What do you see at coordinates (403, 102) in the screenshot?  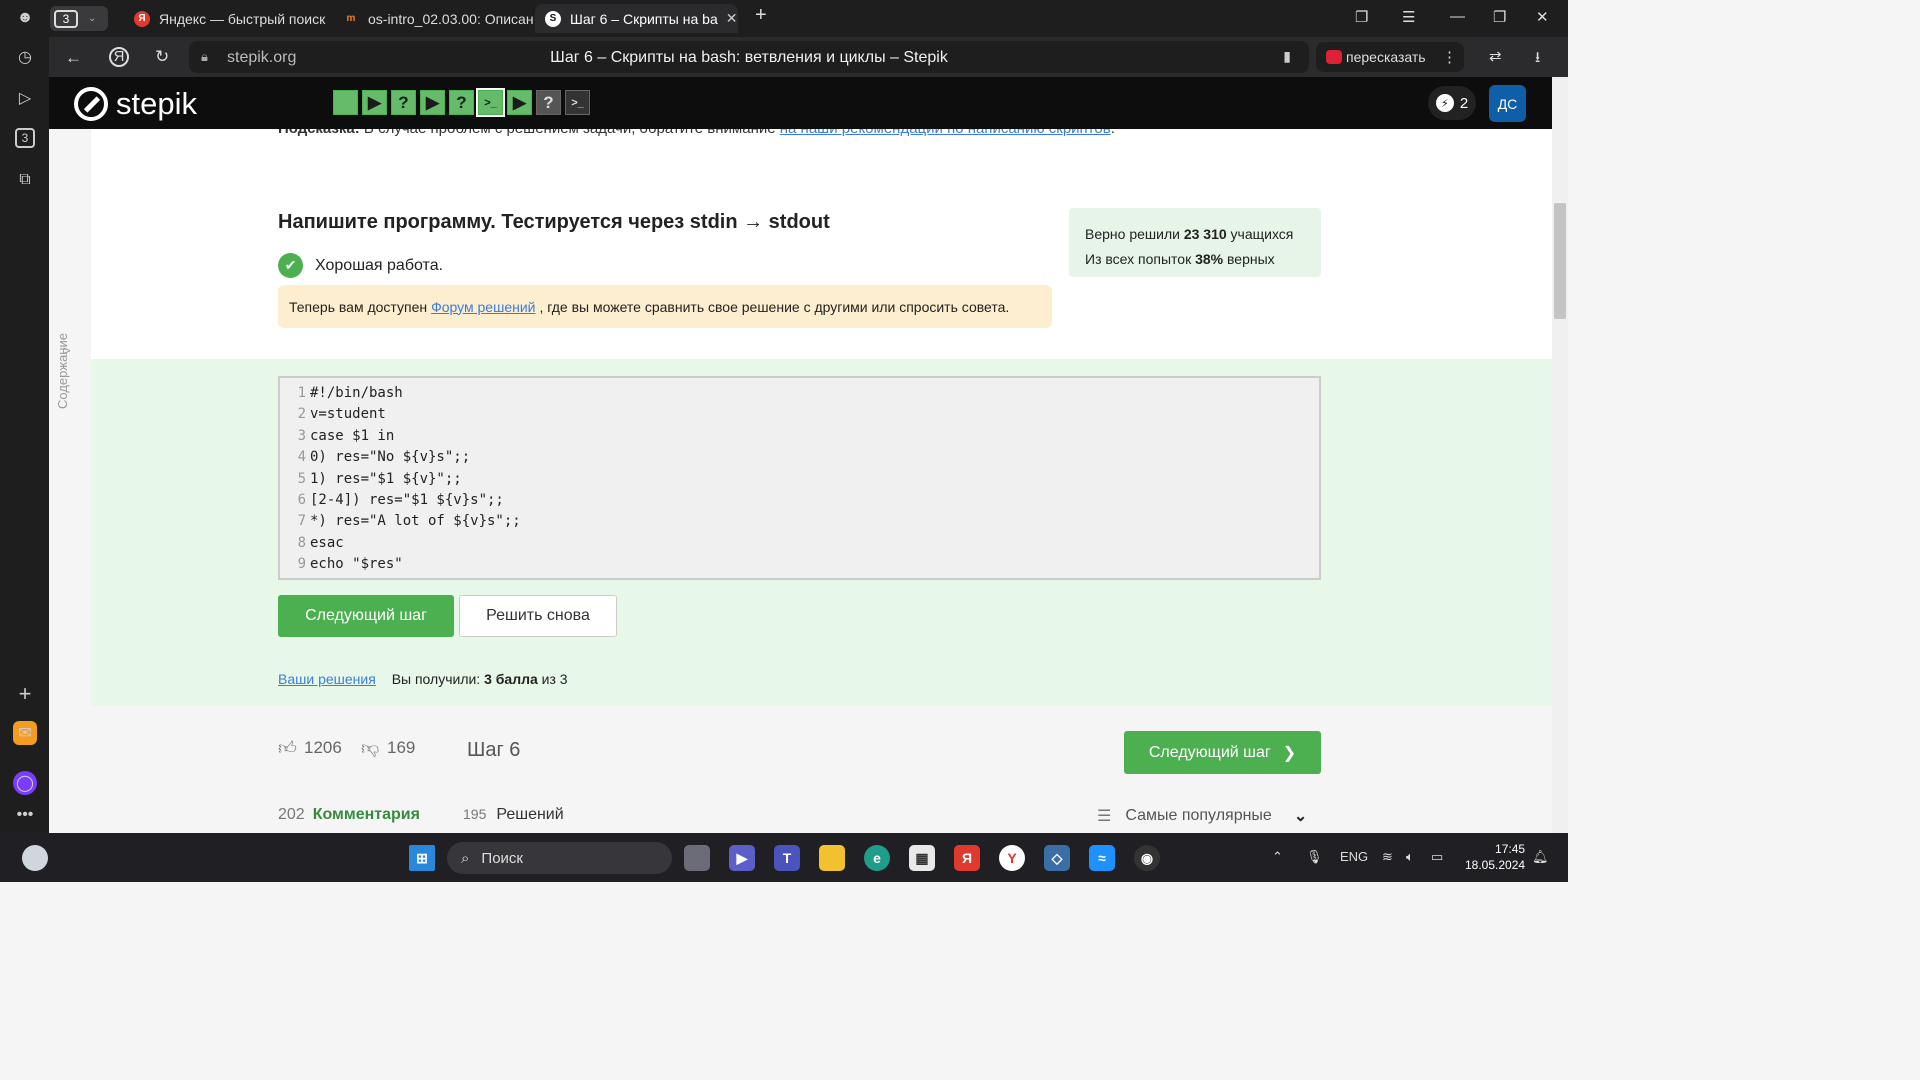 I see `step-3: ?` at bounding box center [403, 102].